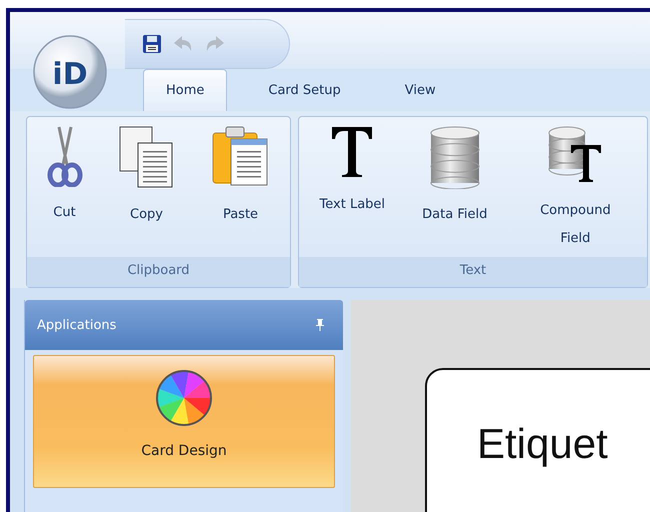 This screenshot has height=512, width=650. I want to click on ribbon-button: Copy, so click(147, 191).